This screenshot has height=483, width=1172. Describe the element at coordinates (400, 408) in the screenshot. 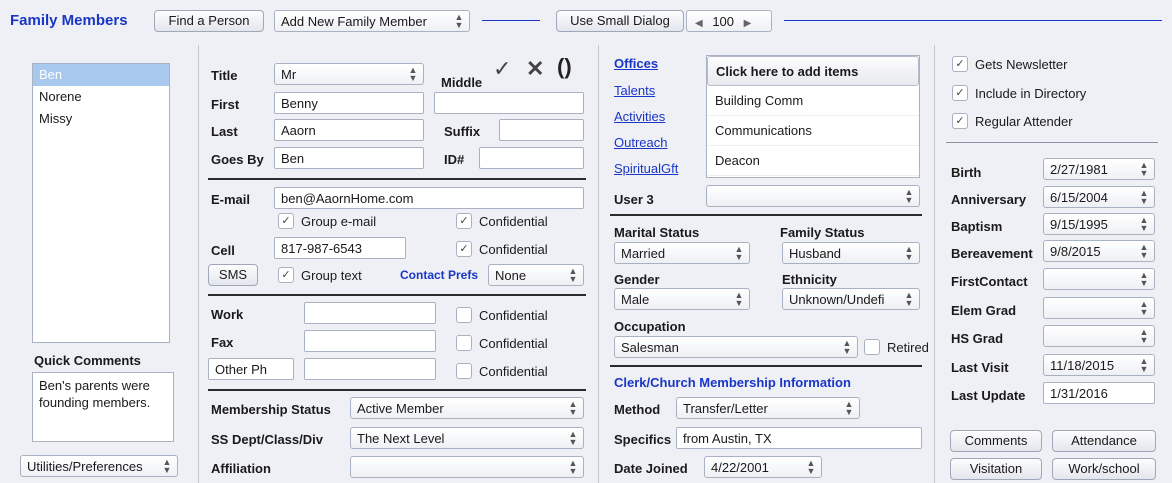

I see `membership-status-value: Active Member` at that location.